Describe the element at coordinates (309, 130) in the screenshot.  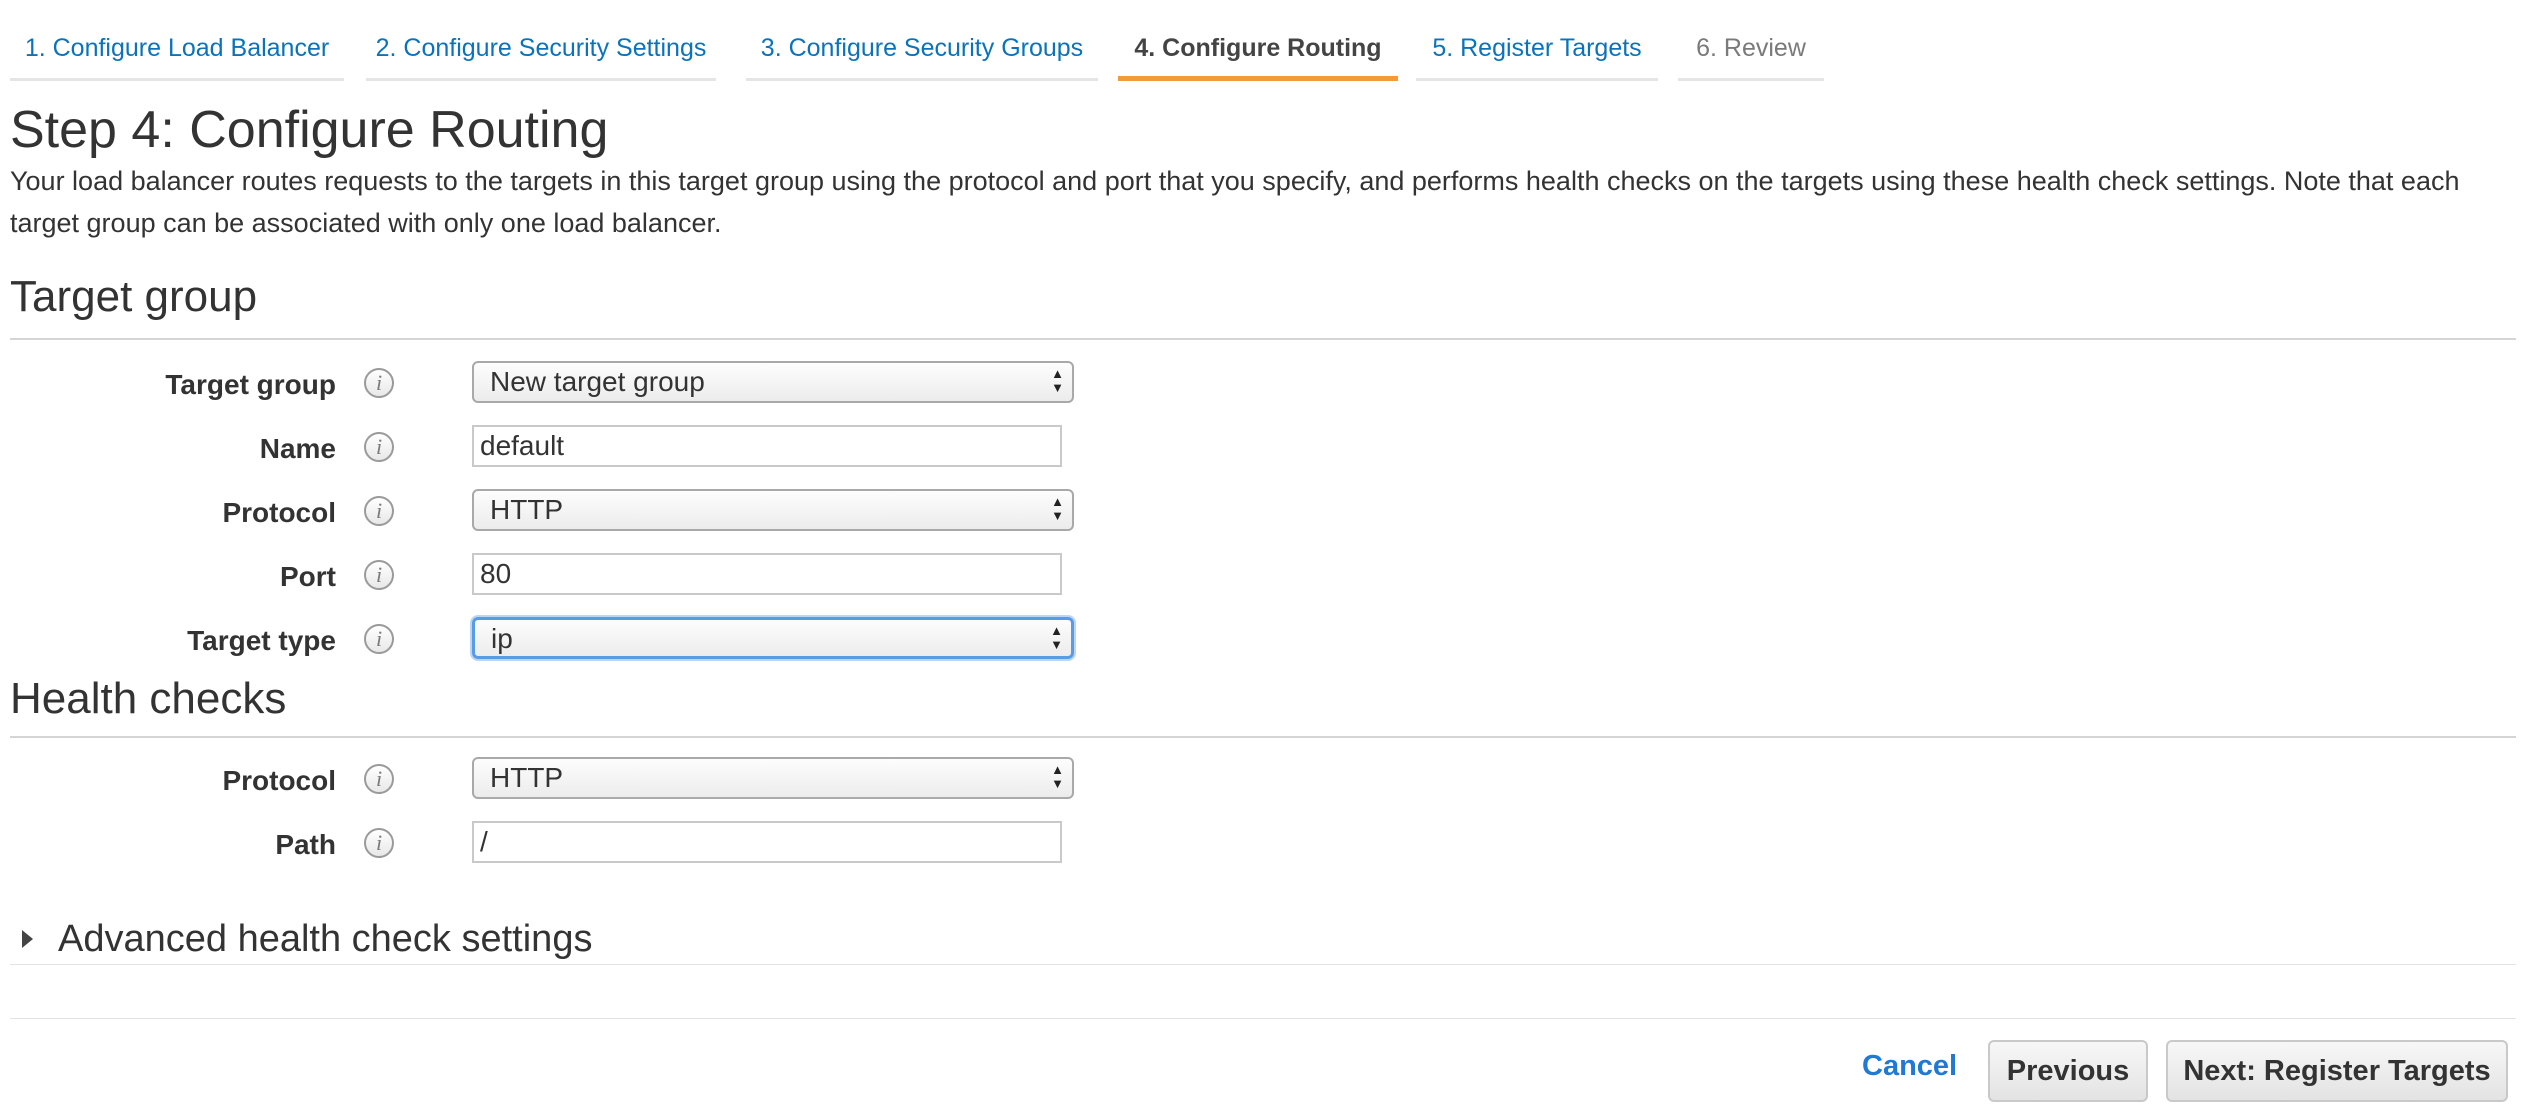
I see `page-title: Step 4: Configure Routing` at that location.